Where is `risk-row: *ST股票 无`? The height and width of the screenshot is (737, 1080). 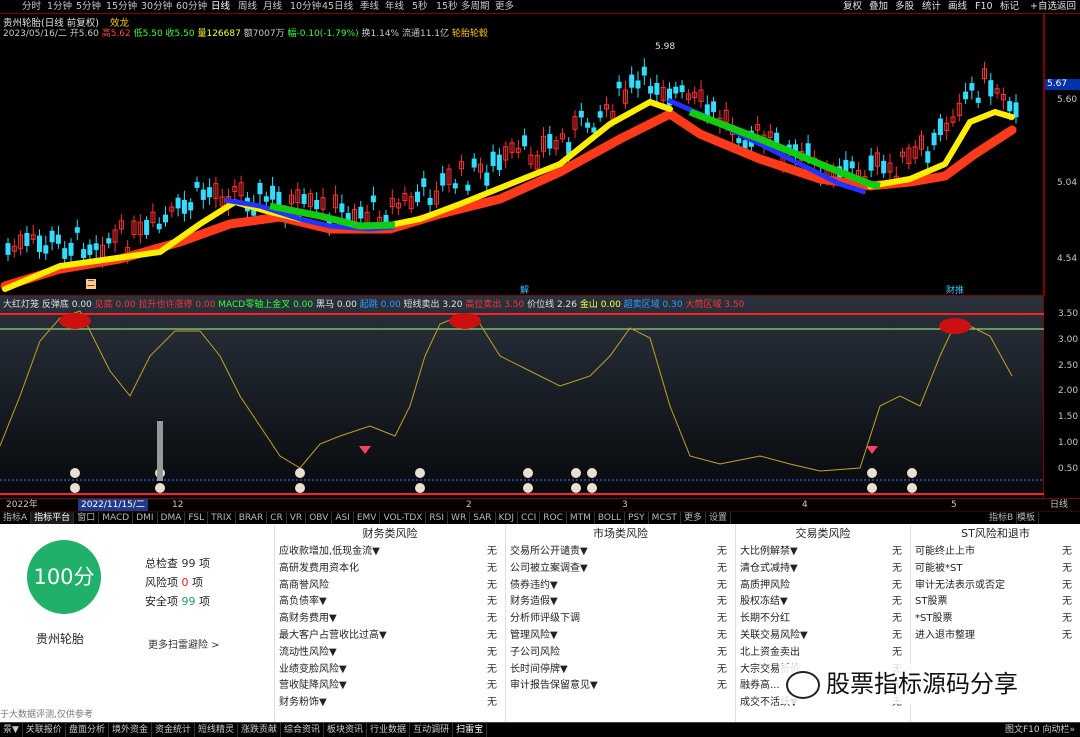 risk-row: *ST股票 无 is located at coordinates (995, 619).